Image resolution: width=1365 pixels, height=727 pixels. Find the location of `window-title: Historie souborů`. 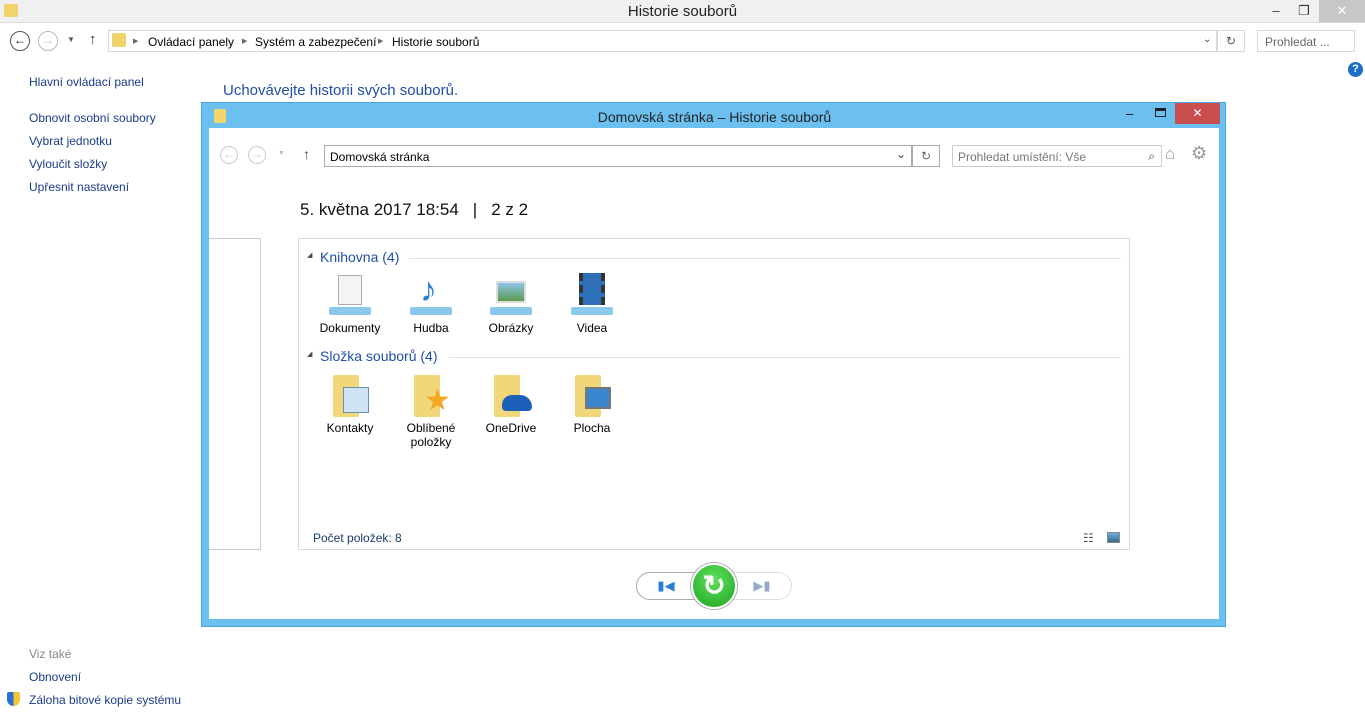

window-title: Historie souborů is located at coordinates (682, 11).